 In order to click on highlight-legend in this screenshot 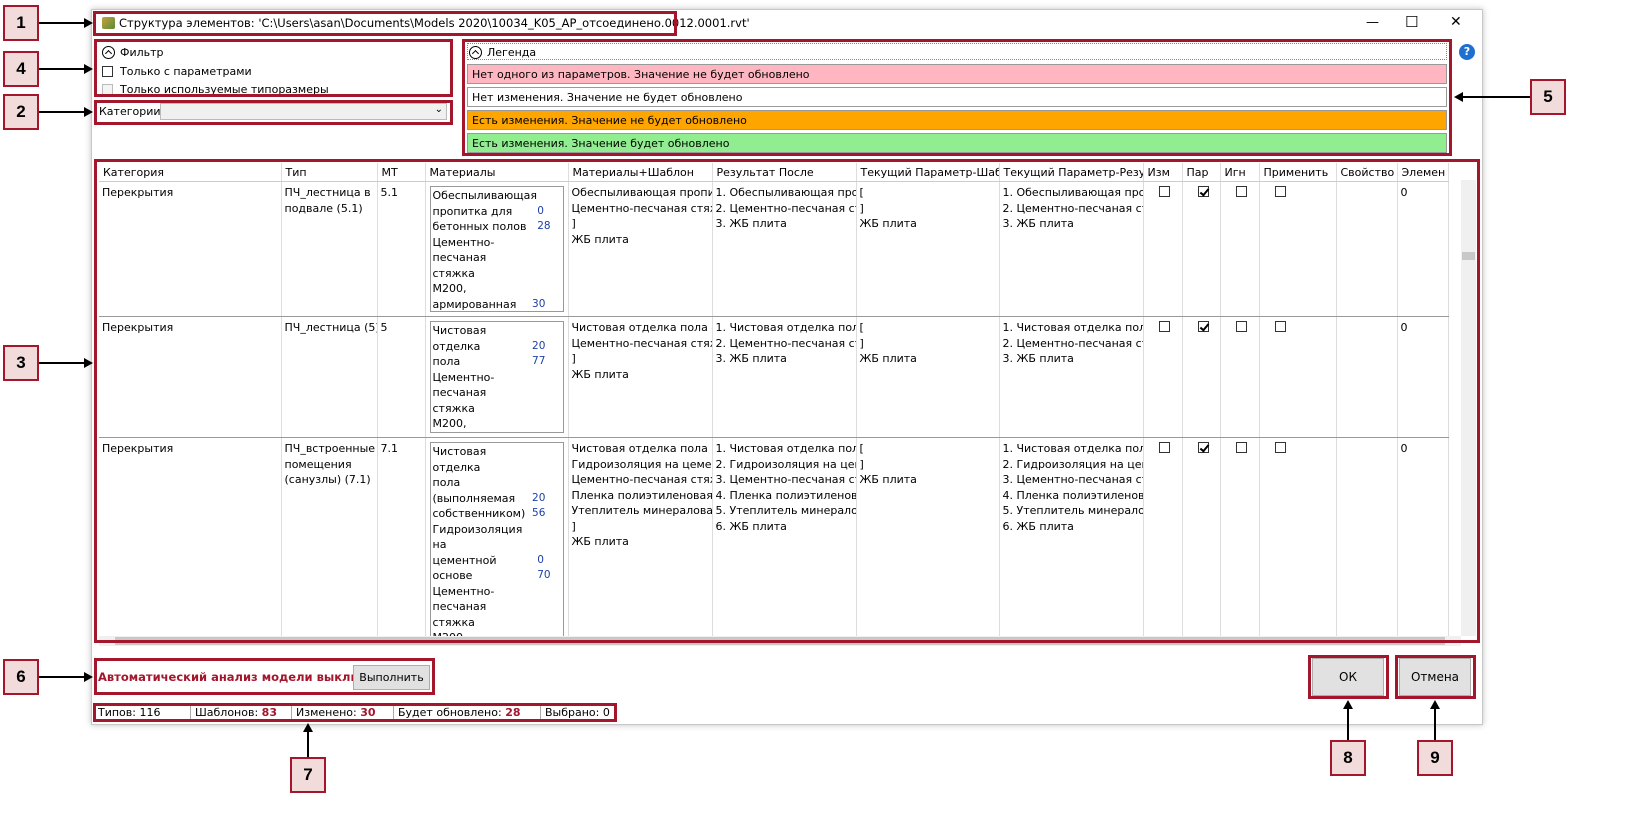, I will do `click(957, 97)`.